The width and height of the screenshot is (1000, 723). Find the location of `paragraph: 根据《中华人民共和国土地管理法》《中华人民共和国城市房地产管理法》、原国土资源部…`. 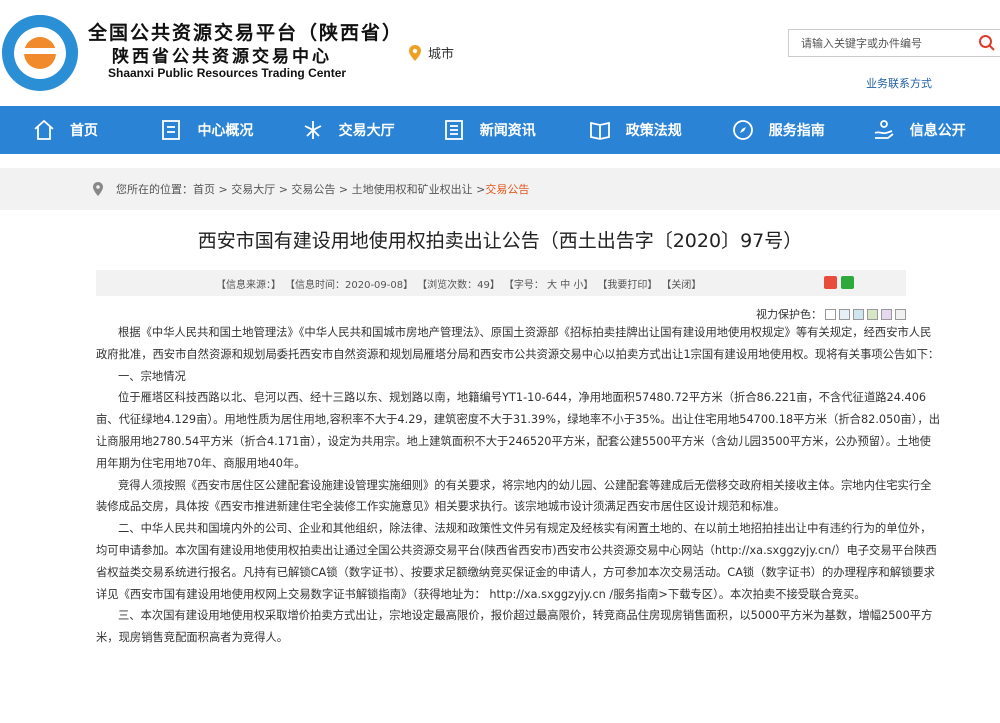

paragraph: 根据《中华人民共和国土地管理法》《中华人民共和国城市房地产管理法》、原国土资源部… is located at coordinates (518, 343).